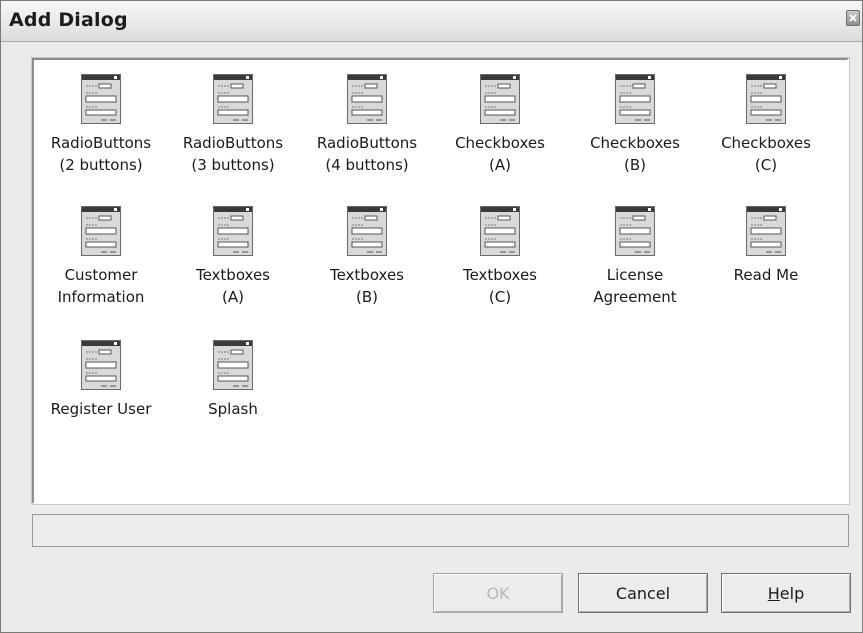 The image size is (863, 633). Describe the element at coordinates (635, 257) in the screenshot. I see `list-item-license-agreement: License Agreement` at that location.